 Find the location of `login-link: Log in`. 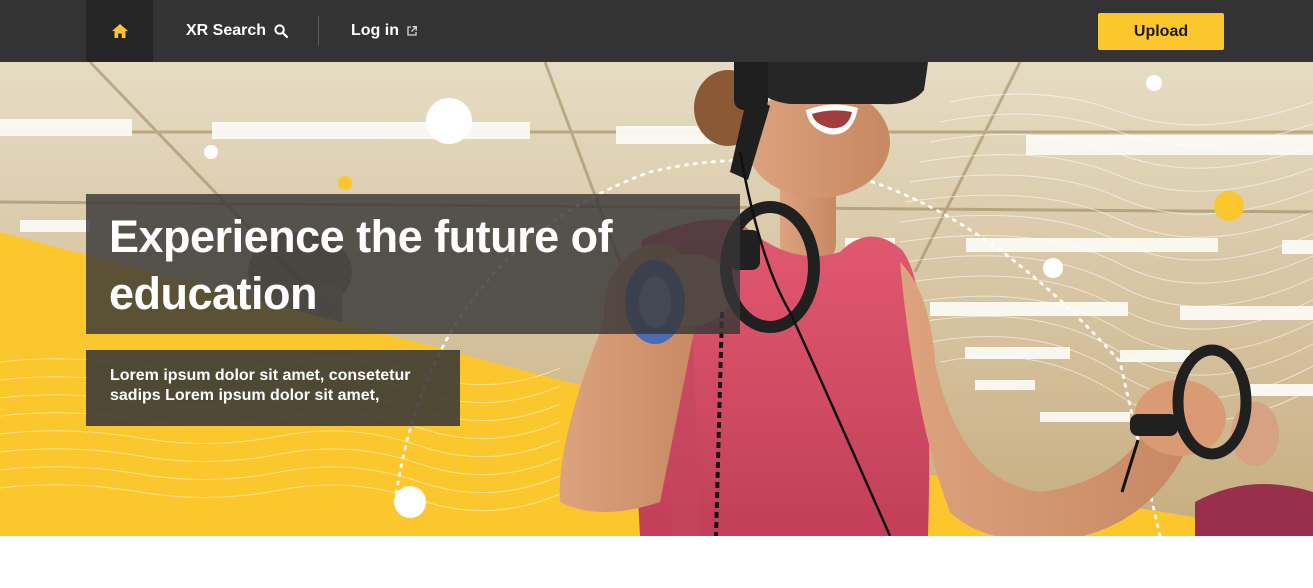

login-link: Log in is located at coordinates (384, 31).